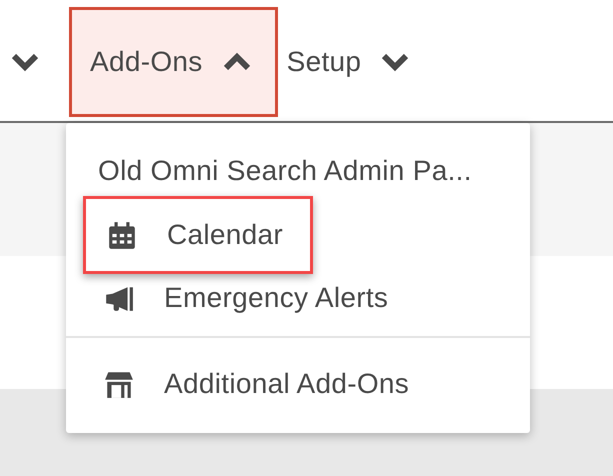  What do you see at coordinates (146, 62) in the screenshot?
I see `tab-label: Add-Ons` at bounding box center [146, 62].